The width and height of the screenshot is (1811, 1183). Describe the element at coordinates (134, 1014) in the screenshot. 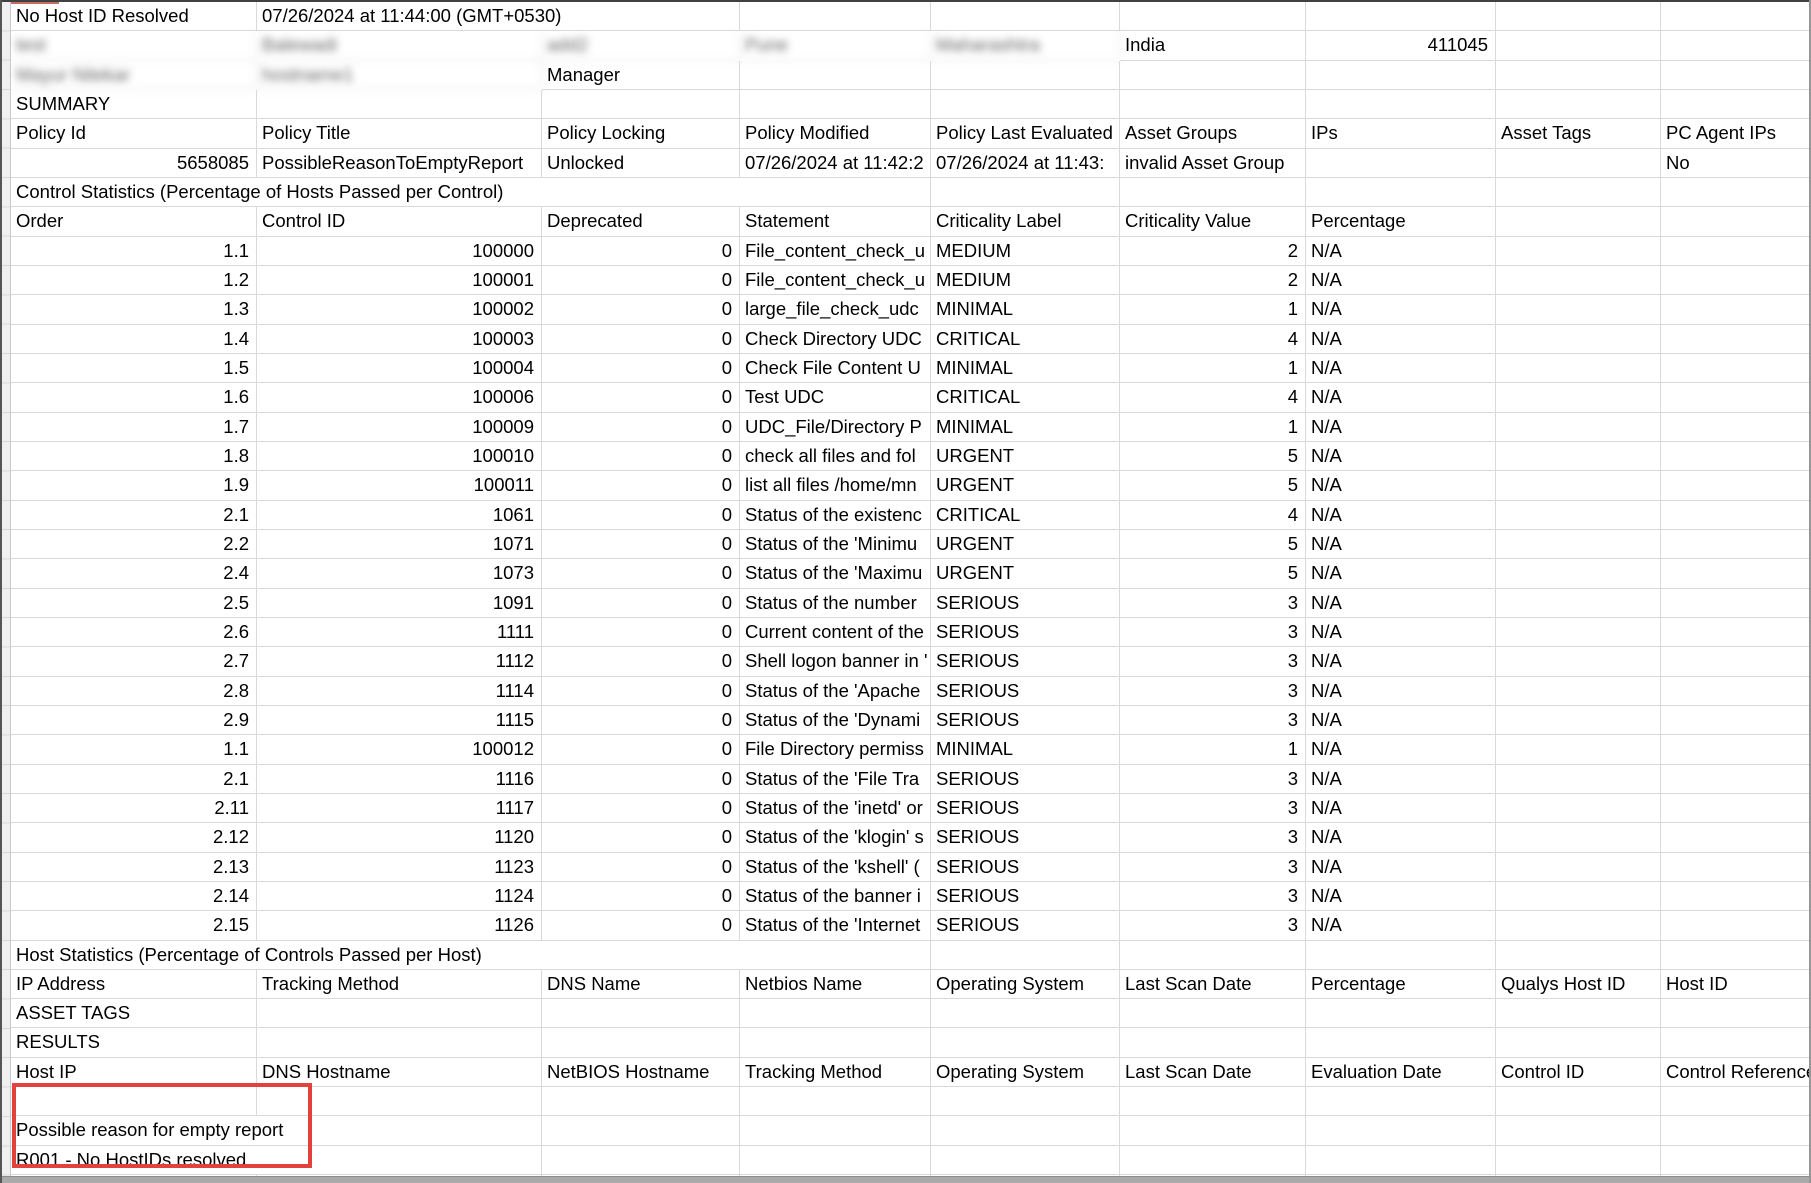

I see `sheet-cell: ASSET TAGS` at that location.